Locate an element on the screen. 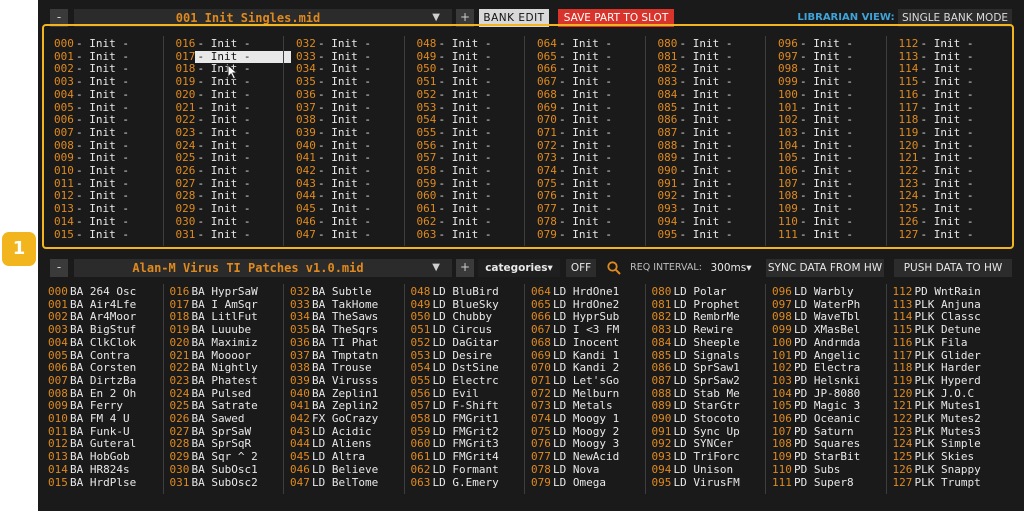 Image resolution: width=1024 pixels, height=511 pixels. library-patch: 122 PLK Mutes2 is located at coordinates (946, 419).